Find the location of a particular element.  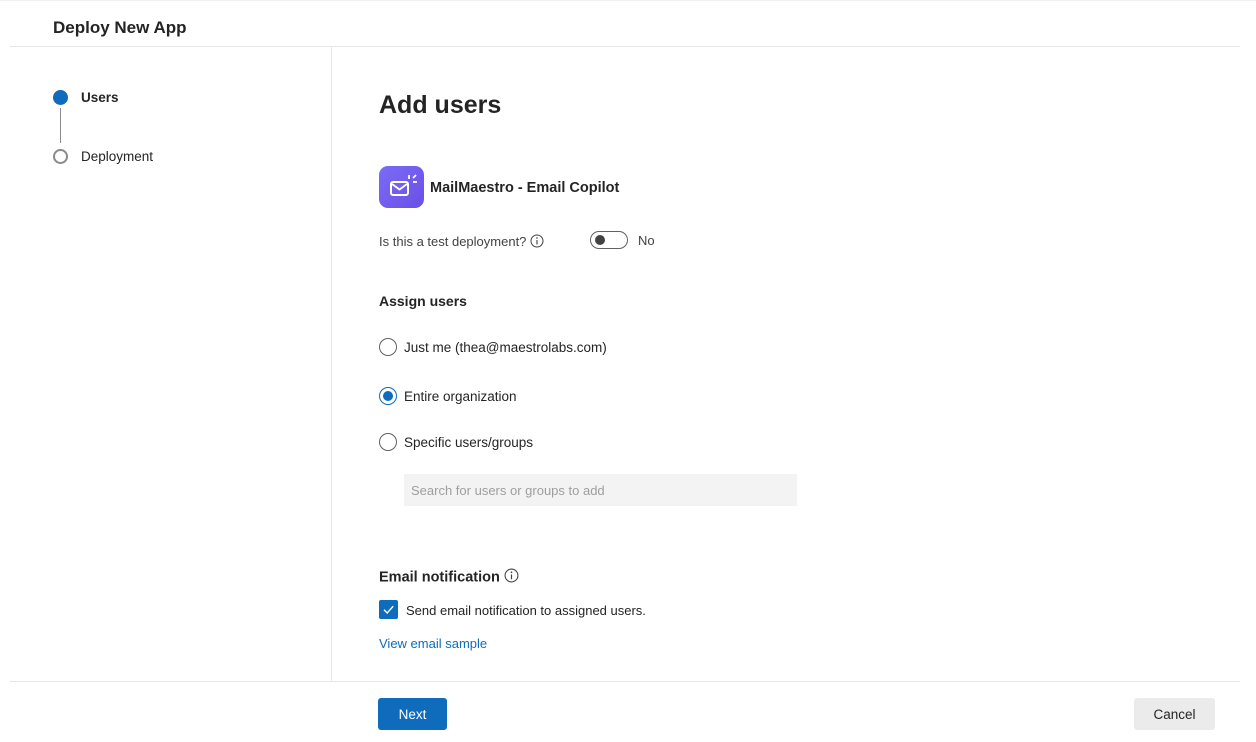

checkmark-icon is located at coordinates (388, 610).